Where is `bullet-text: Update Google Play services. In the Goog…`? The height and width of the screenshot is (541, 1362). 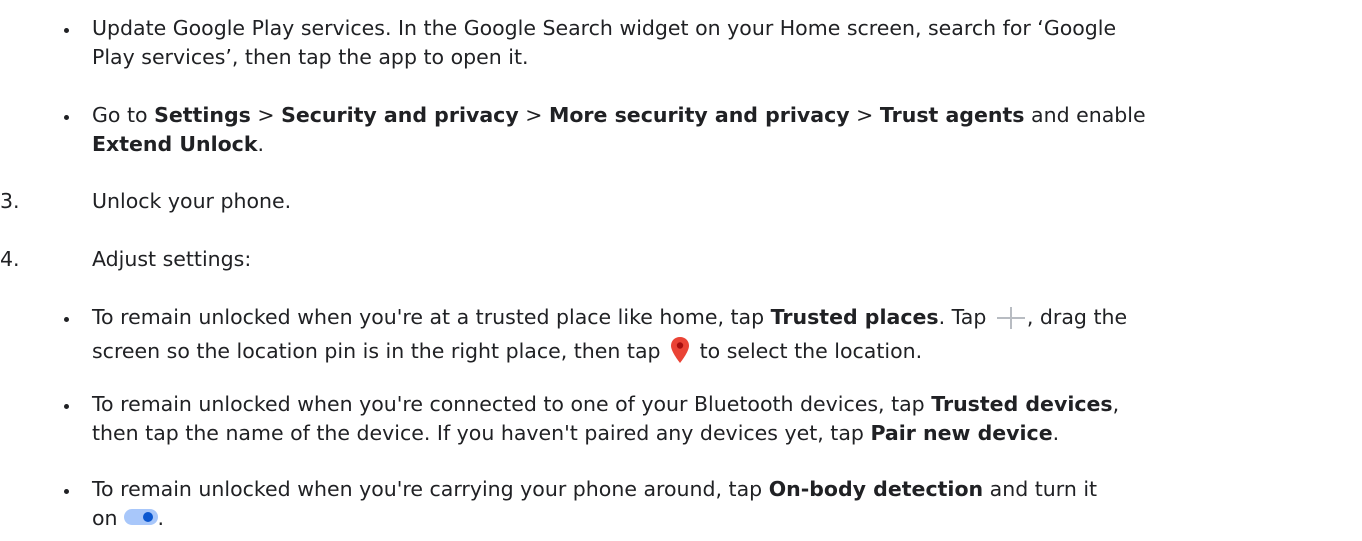 bullet-text: Update Google Play services. In the Goog… is located at coordinates (604, 42).